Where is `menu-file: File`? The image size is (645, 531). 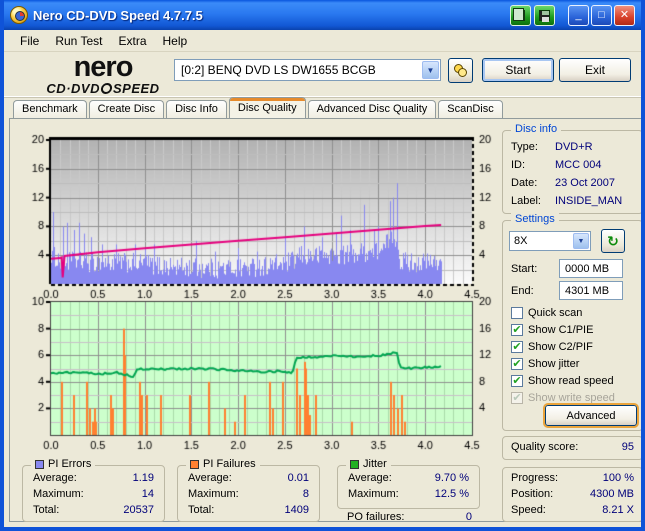
menu-file: File is located at coordinates (29, 41).